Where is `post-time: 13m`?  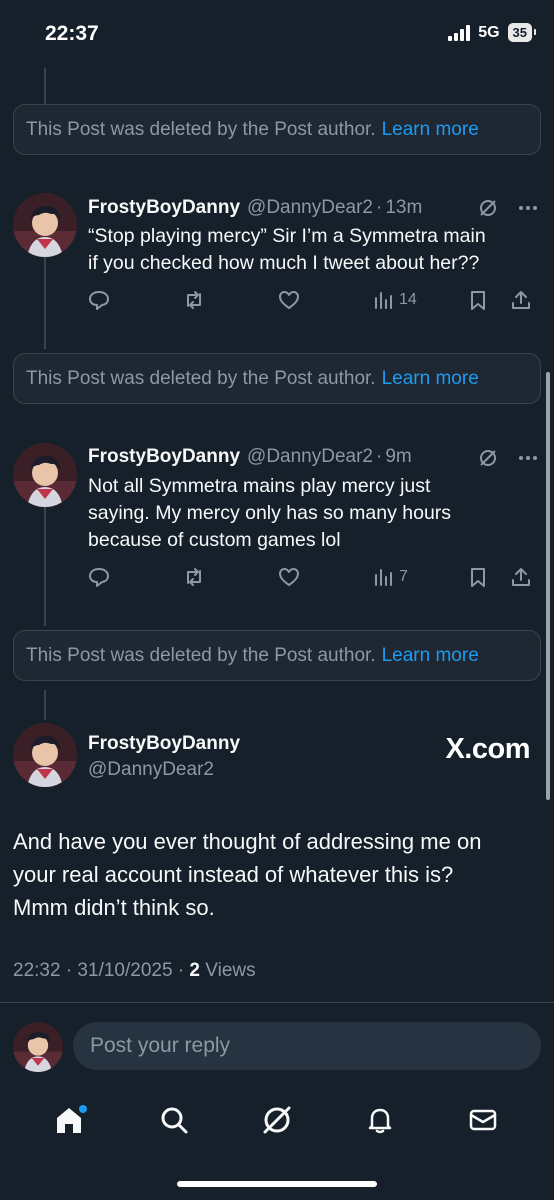
post-time: 13m is located at coordinates (403, 208).